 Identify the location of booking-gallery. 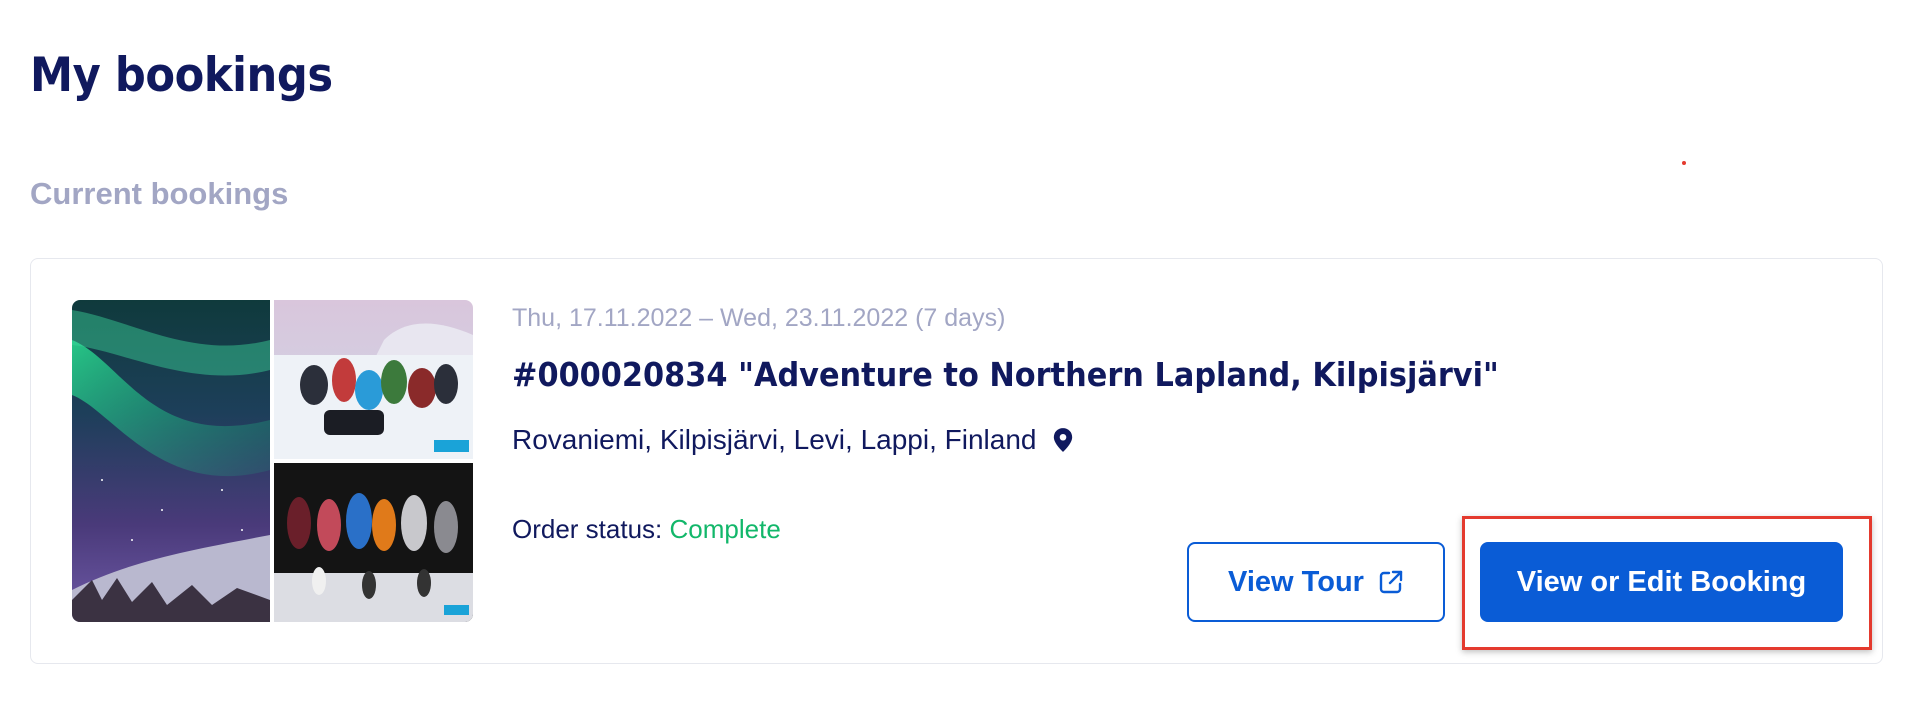
(272, 461).